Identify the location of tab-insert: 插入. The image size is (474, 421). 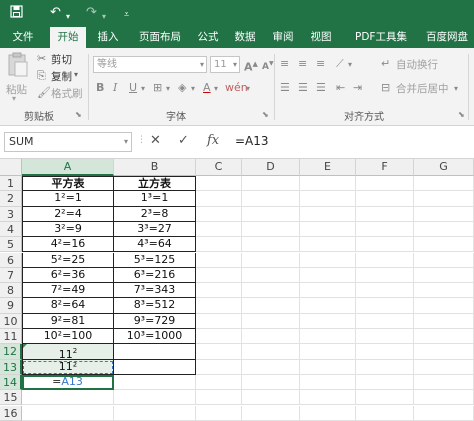
(108, 37).